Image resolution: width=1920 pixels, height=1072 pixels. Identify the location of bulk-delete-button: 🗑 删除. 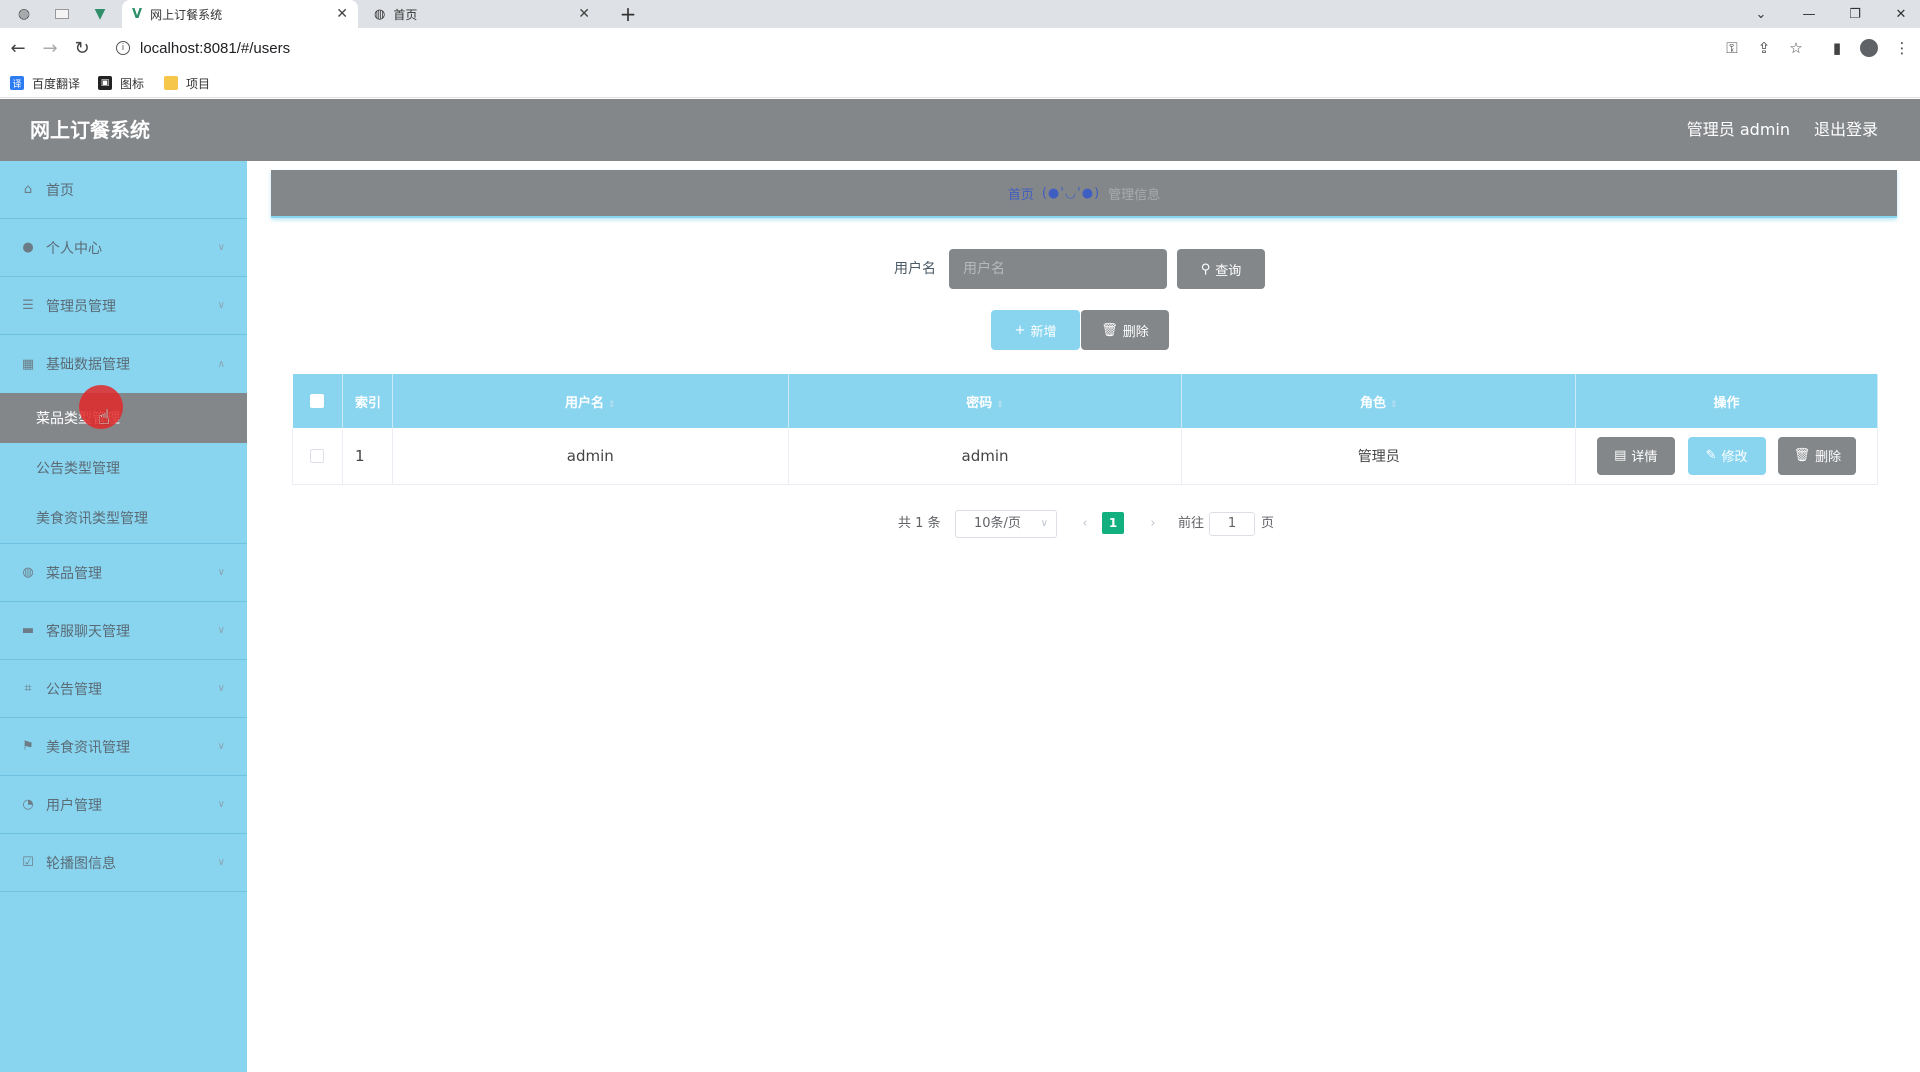
(1125, 330).